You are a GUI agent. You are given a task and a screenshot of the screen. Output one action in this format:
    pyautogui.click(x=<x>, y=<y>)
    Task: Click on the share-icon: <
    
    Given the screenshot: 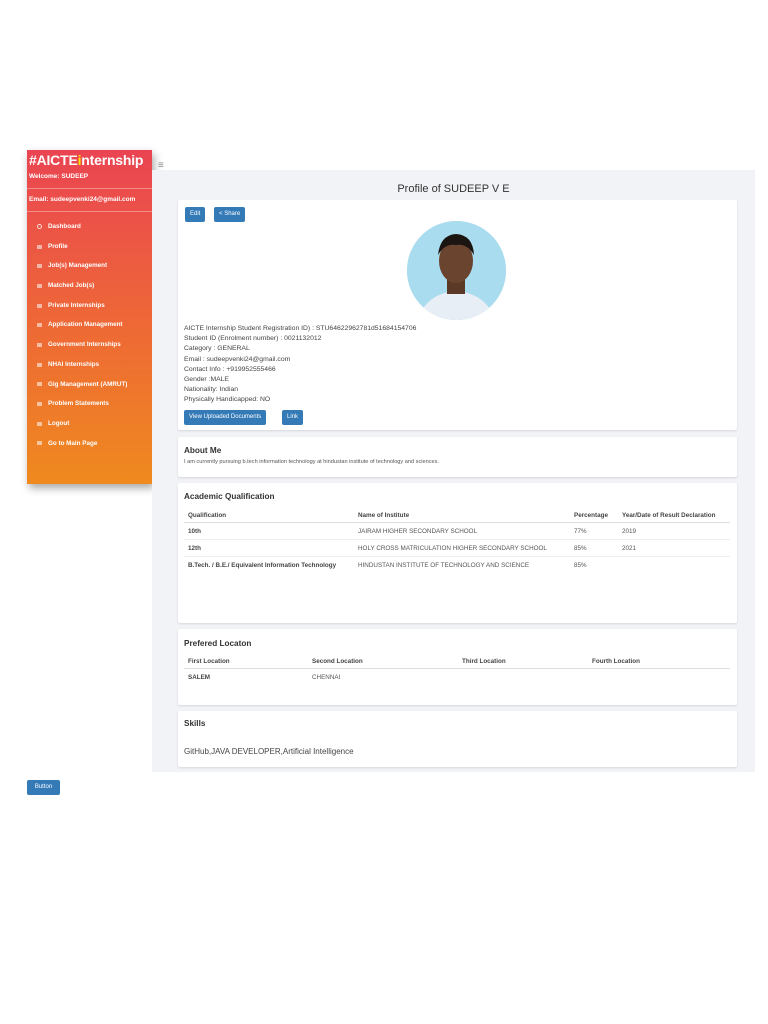 What is the action you would take?
    pyautogui.click(x=221, y=214)
    